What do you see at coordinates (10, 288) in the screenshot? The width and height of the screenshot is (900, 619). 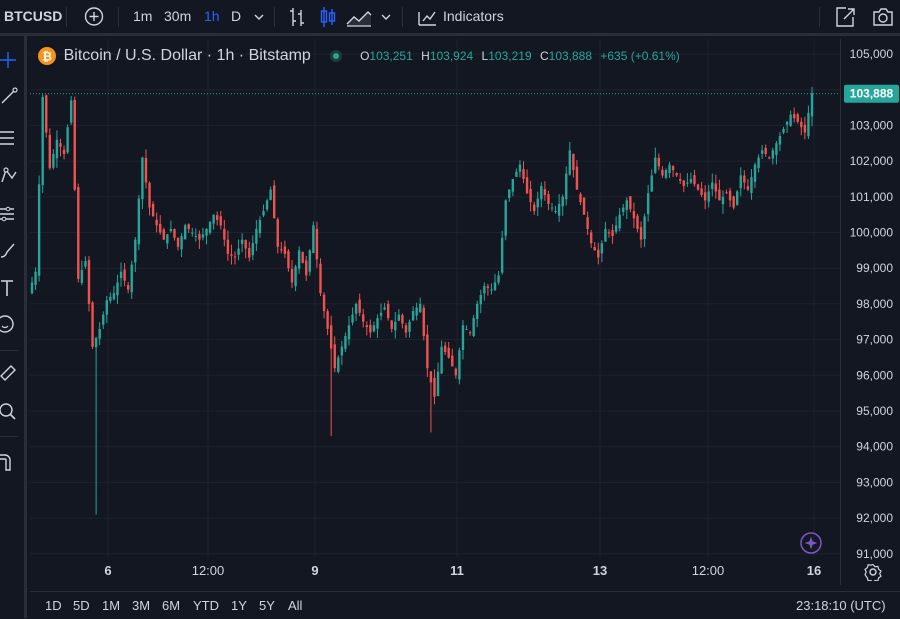 I see `text-icon` at bounding box center [10, 288].